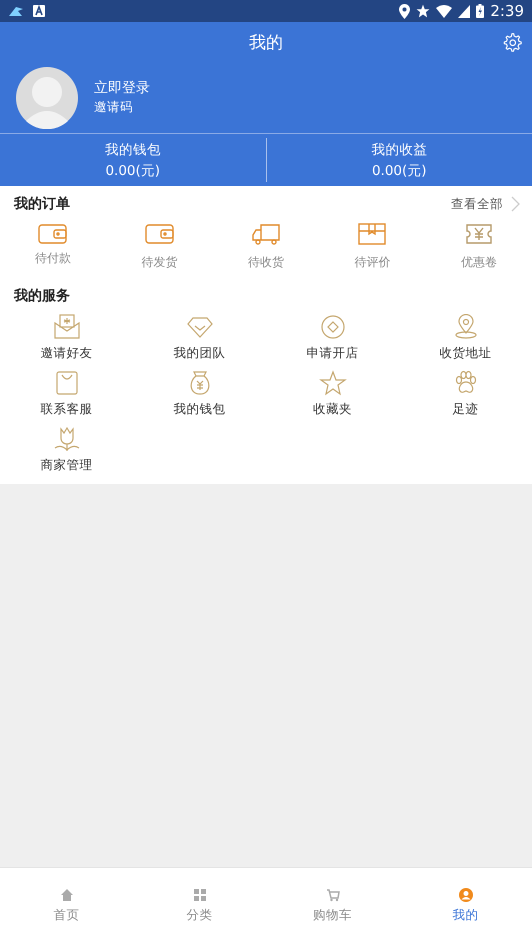  I want to click on font-notification-icon, so click(39, 11).